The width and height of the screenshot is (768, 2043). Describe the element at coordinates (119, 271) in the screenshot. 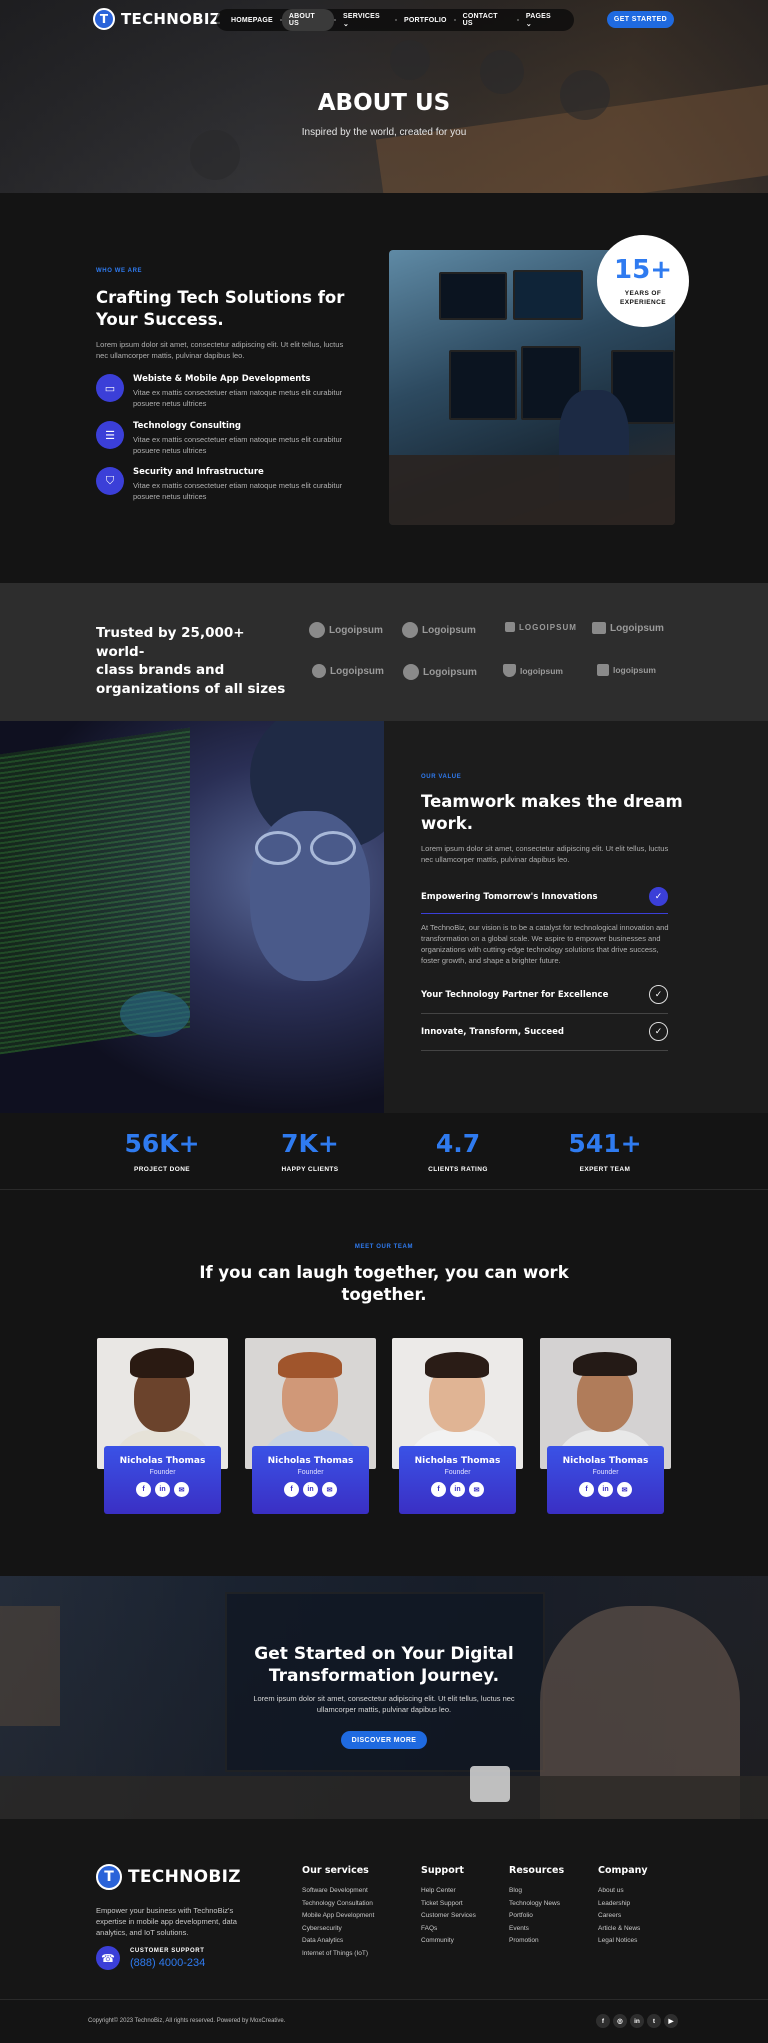

I see `who-kicker: WHO WE ARE` at that location.